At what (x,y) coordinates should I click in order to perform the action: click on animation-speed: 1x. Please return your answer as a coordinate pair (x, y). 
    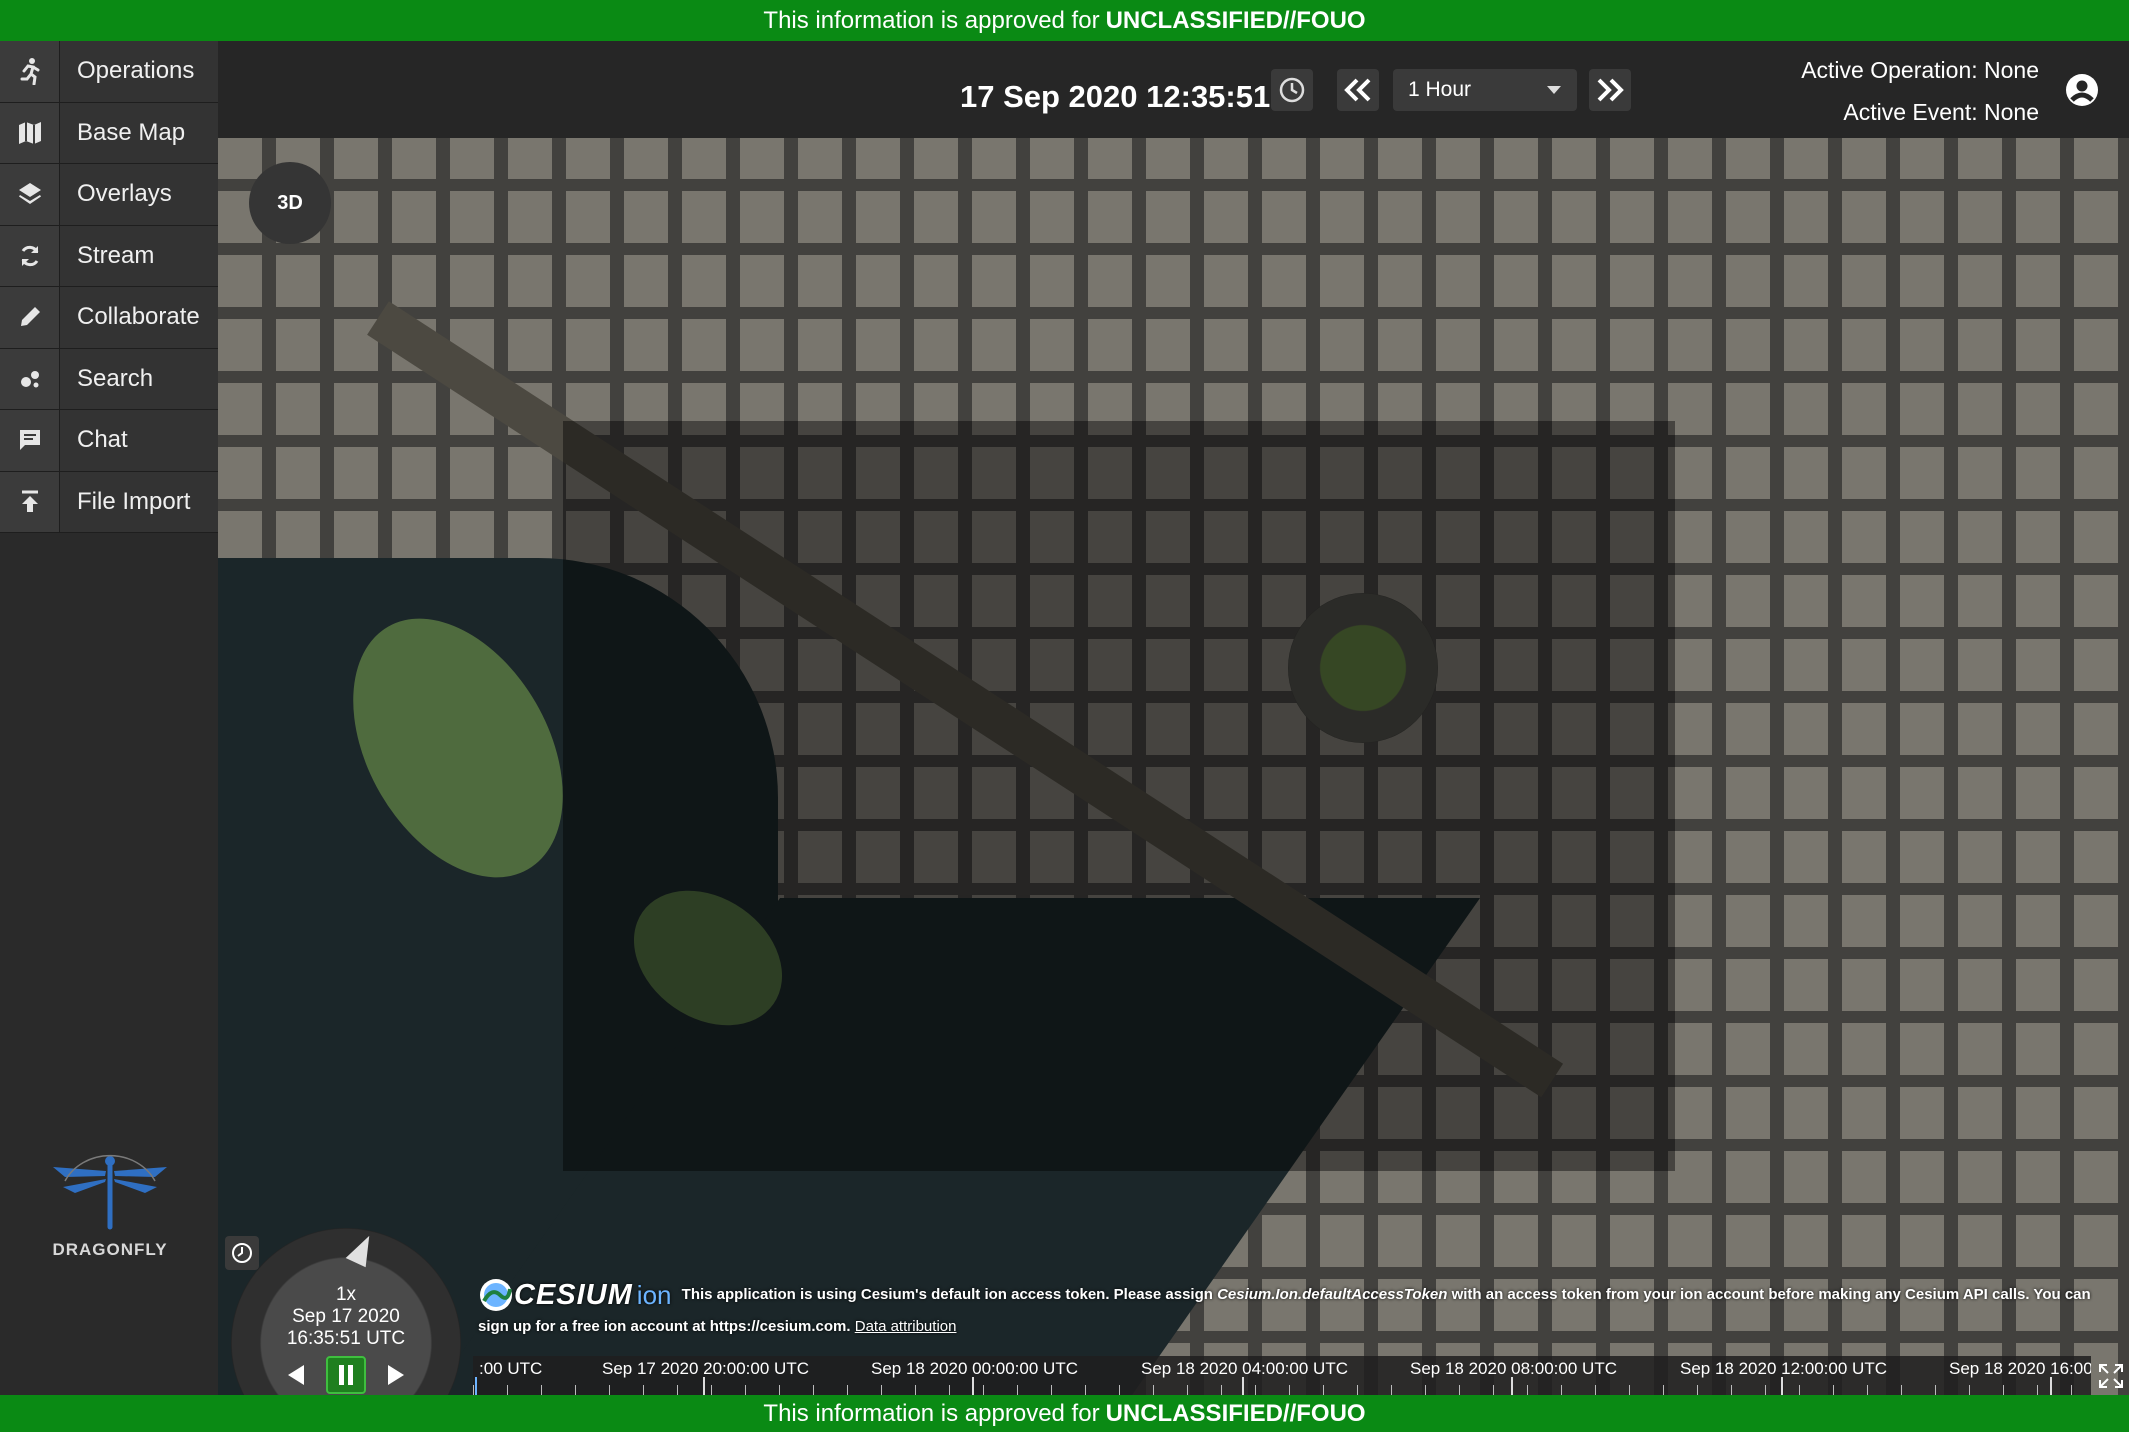
    Looking at the image, I should click on (346, 1294).